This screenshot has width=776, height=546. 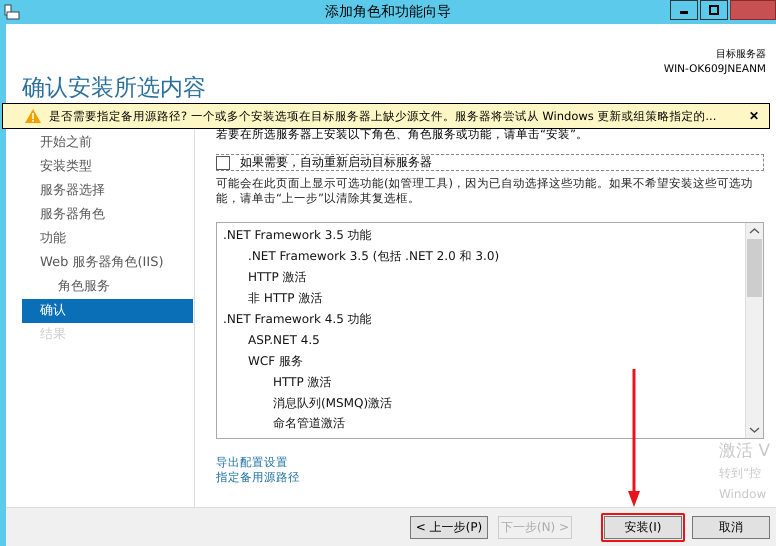 I want to click on sidebar-item: 角色服务, so click(x=107, y=287).